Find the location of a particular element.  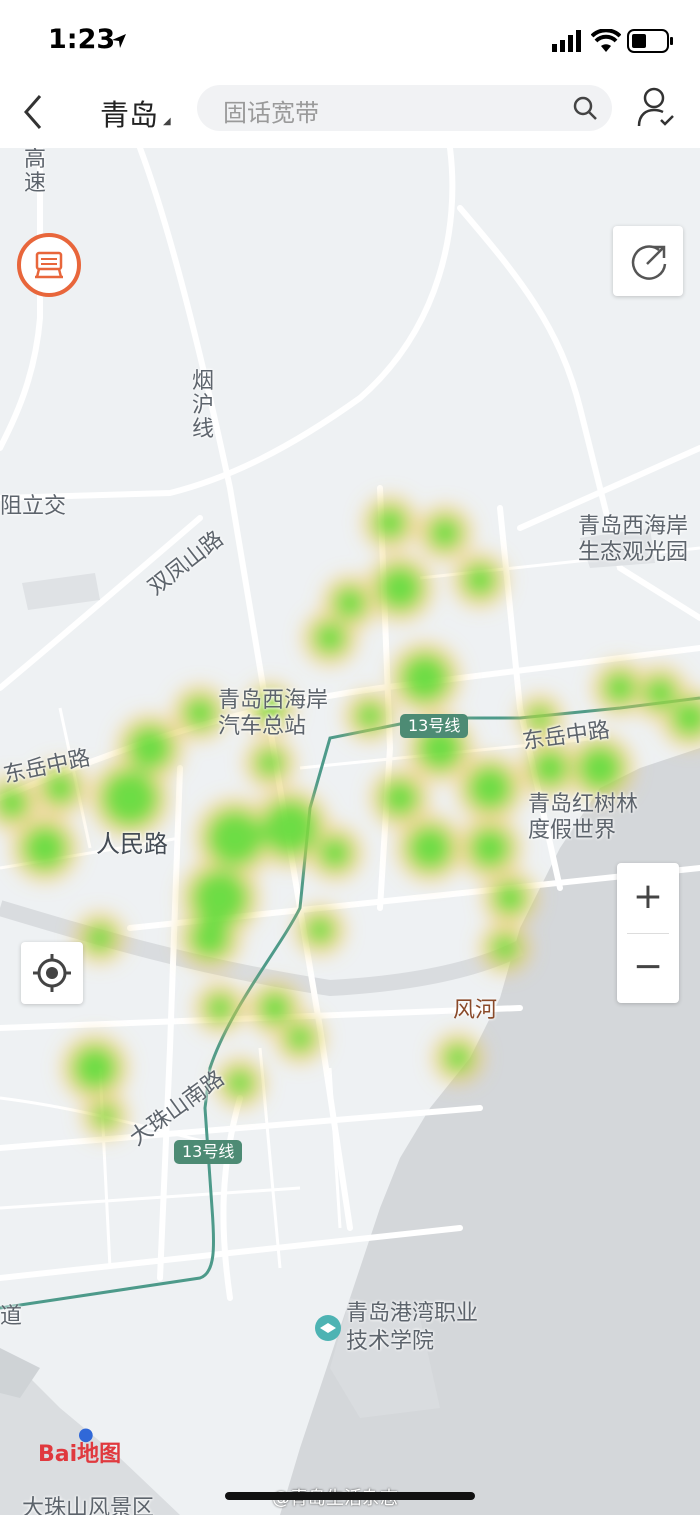

user-icon is located at coordinates (656, 107).